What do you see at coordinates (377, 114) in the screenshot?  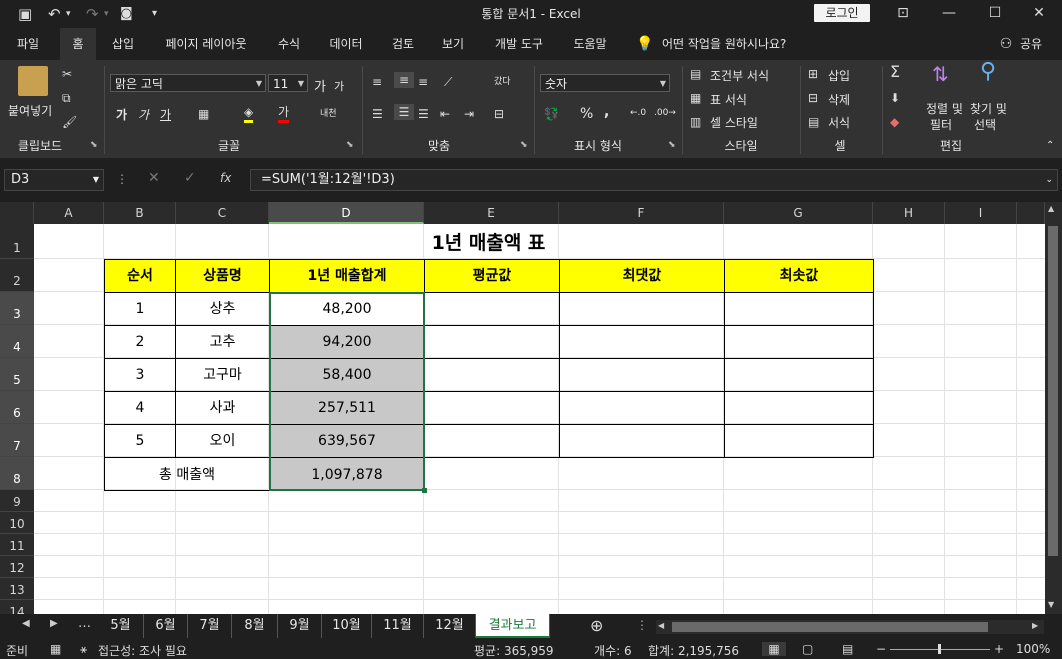 I see `align-left-icon: ☰` at bounding box center [377, 114].